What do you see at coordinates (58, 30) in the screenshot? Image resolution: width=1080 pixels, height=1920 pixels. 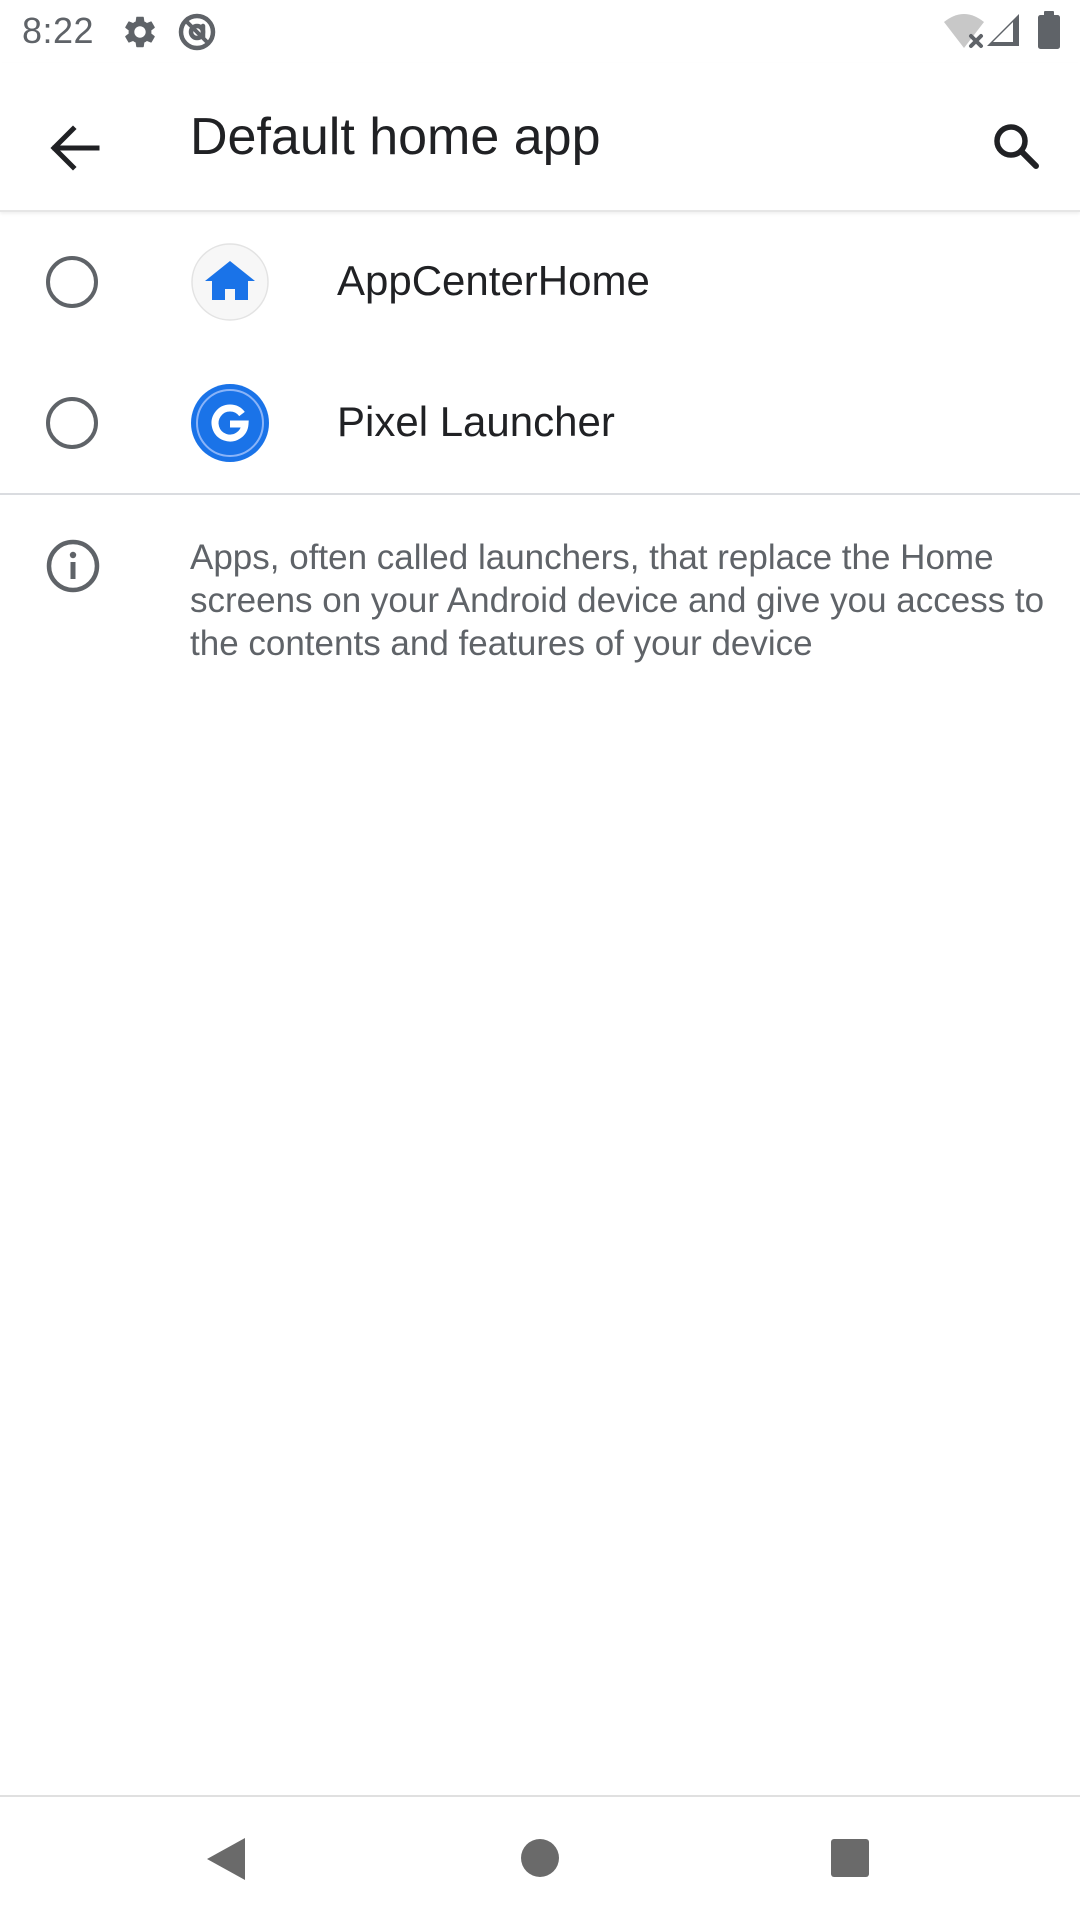 I see `status-time: 8:22` at bounding box center [58, 30].